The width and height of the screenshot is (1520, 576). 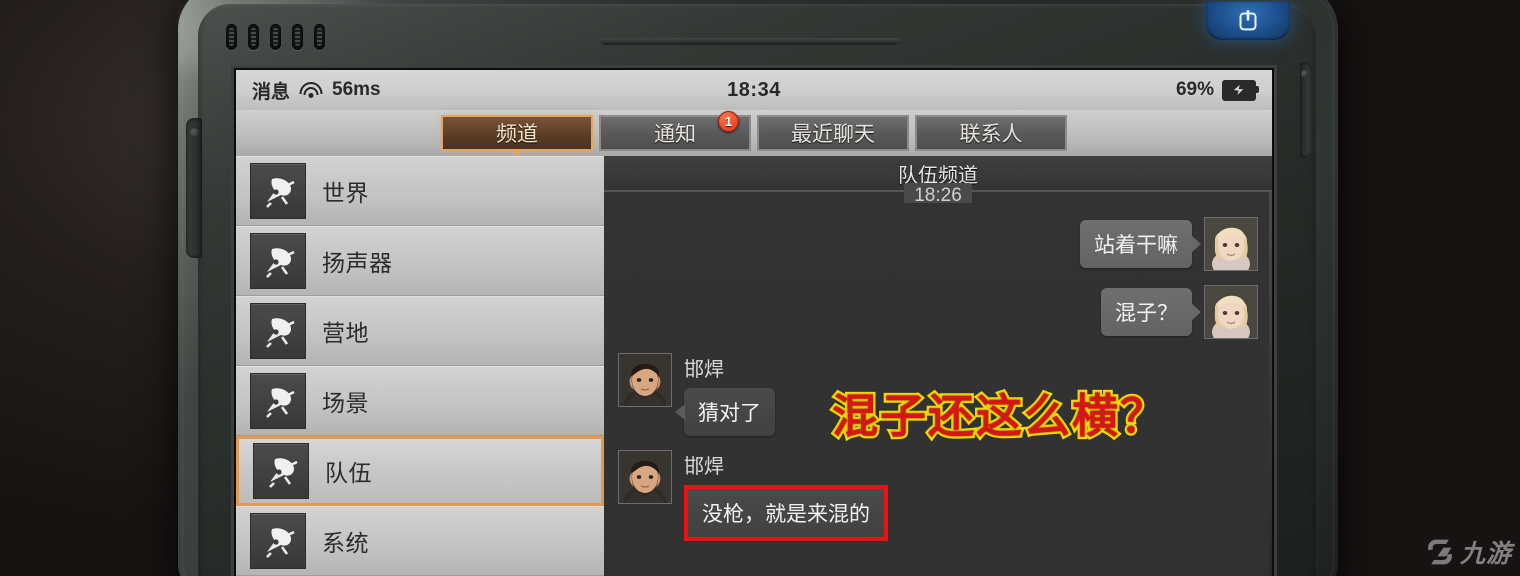 What do you see at coordinates (420, 401) in the screenshot?
I see `sidebar-item-scene: 场景` at bounding box center [420, 401].